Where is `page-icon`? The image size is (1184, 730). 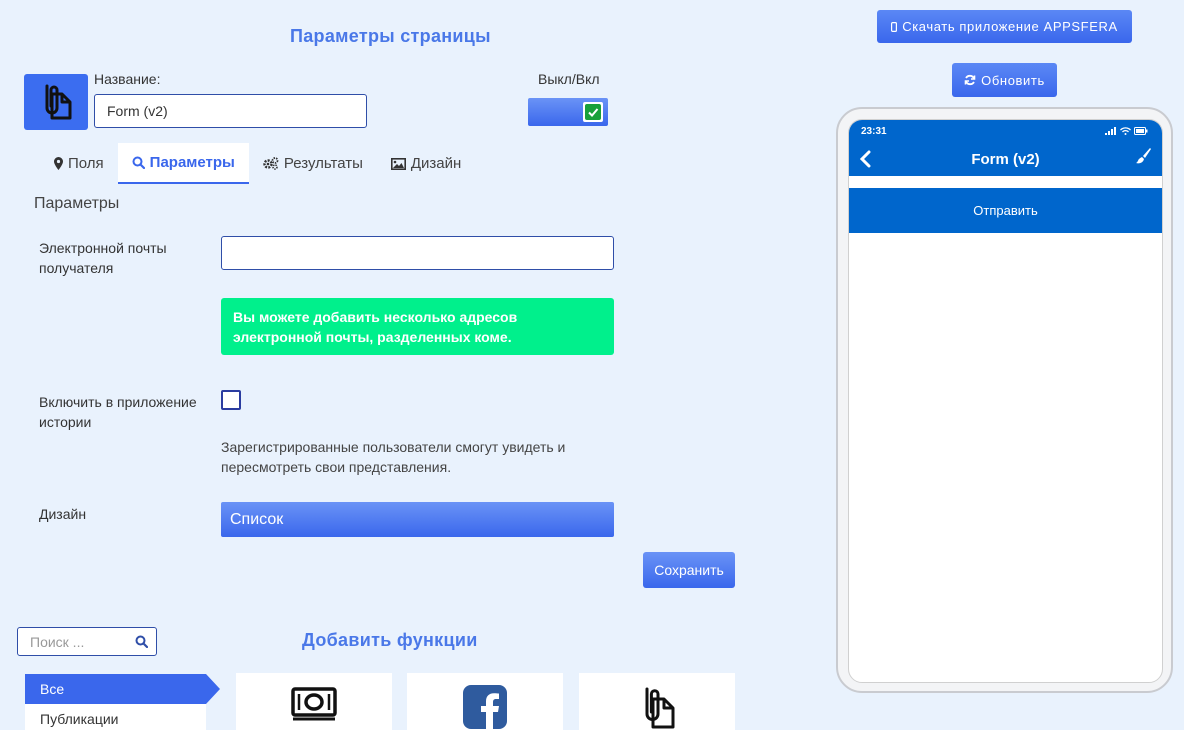 page-icon is located at coordinates (56, 102).